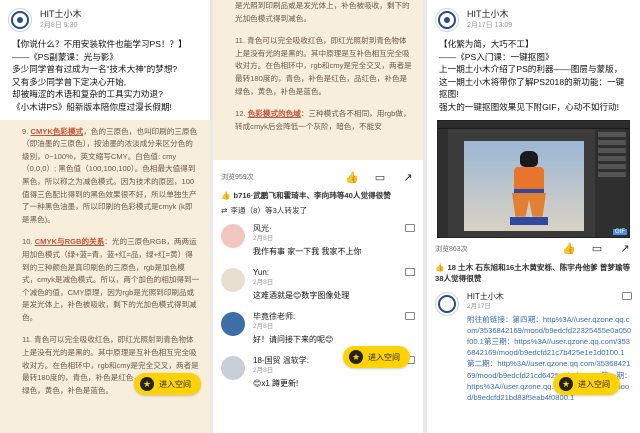 Image resolution: width=640 pixels, height=433 pixels. Describe the element at coordinates (224, 210) in the screenshot. I see `forward-icon: ⇄` at that location.